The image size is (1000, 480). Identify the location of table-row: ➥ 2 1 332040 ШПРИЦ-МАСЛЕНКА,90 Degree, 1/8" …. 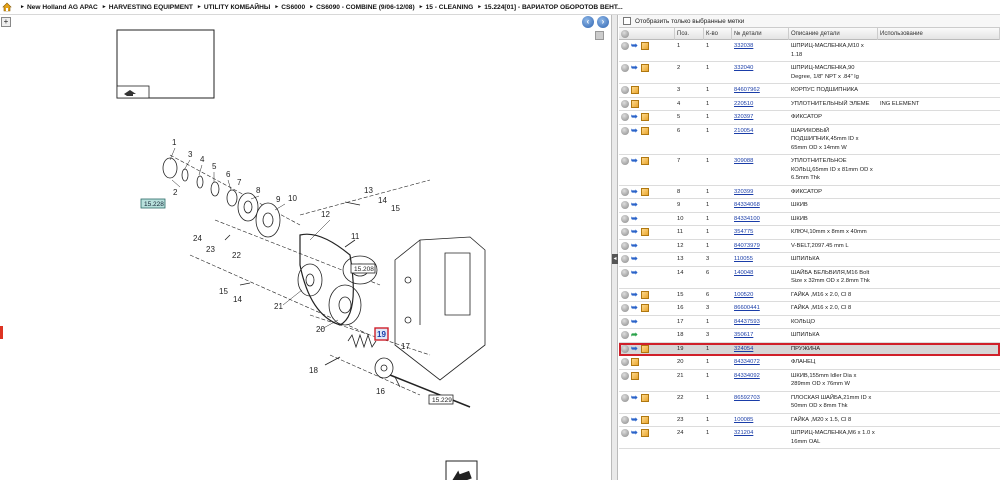
(809, 73).